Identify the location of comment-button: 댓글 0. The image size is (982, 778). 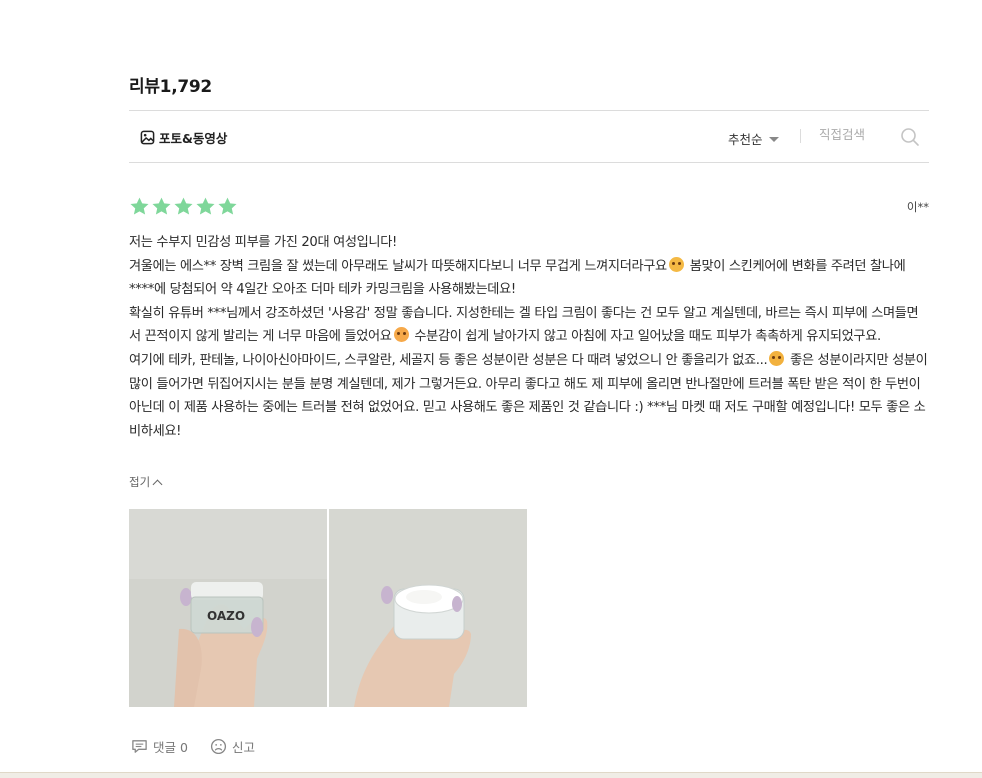
(159, 746).